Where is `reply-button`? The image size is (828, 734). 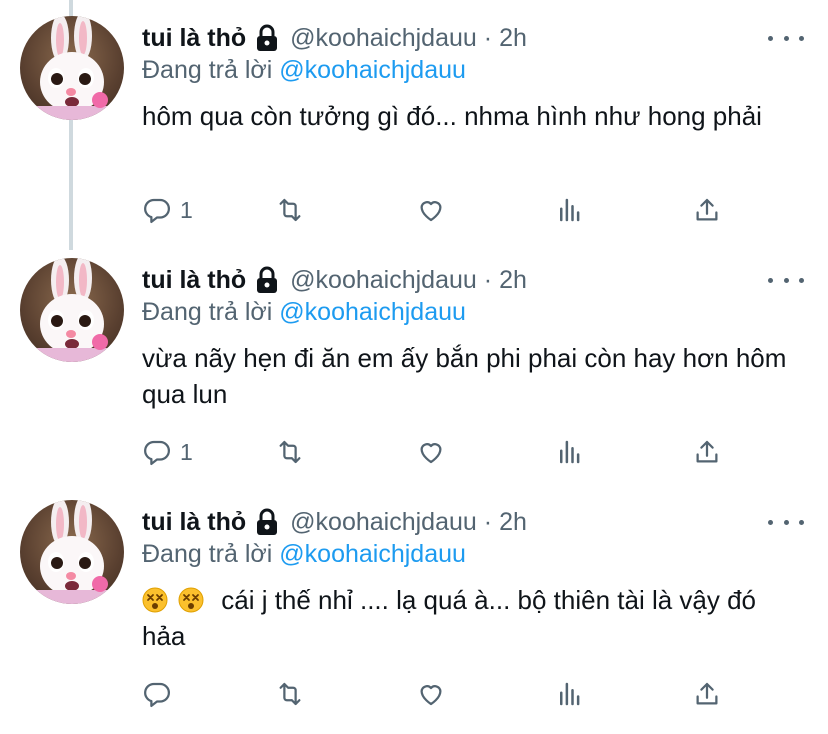
reply-button is located at coordinates (161, 694).